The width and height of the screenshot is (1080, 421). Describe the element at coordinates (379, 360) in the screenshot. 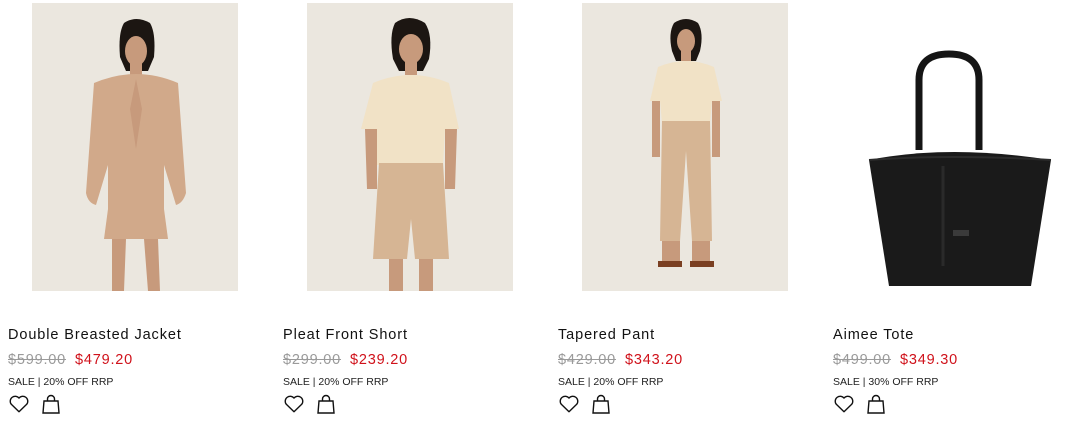

I see `sale-price: $239.20` at that location.